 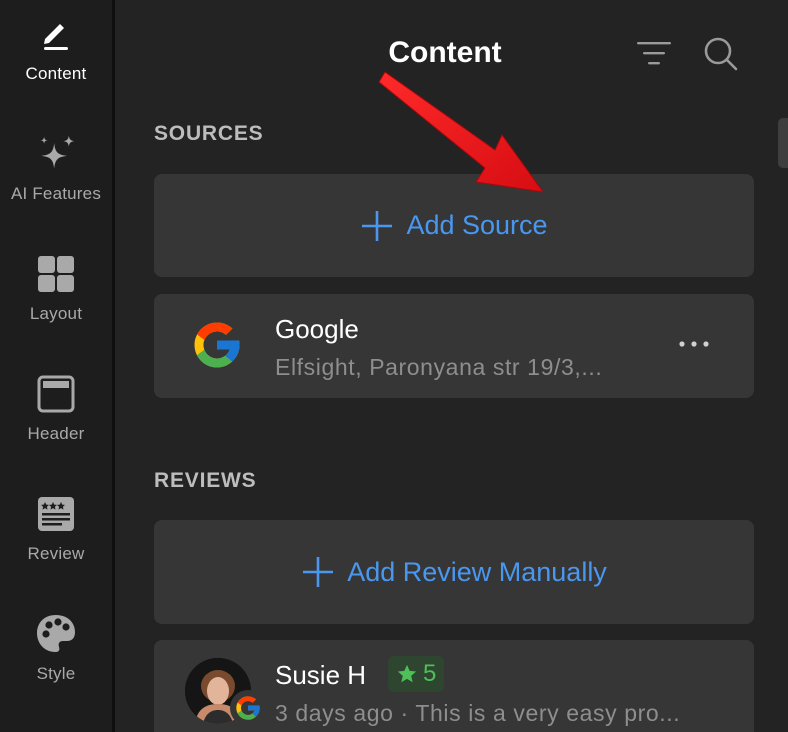 I want to click on add-review-label: Add Review Manually, so click(x=477, y=571).